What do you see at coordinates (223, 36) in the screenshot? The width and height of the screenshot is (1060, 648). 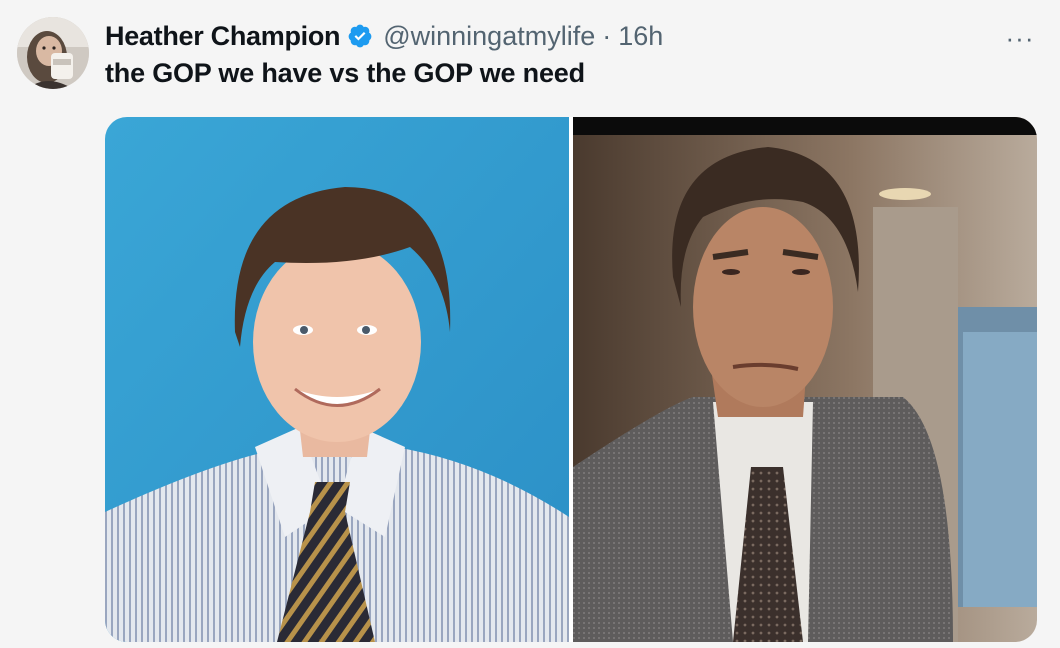 I see `author-display-name: Heather Champion` at bounding box center [223, 36].